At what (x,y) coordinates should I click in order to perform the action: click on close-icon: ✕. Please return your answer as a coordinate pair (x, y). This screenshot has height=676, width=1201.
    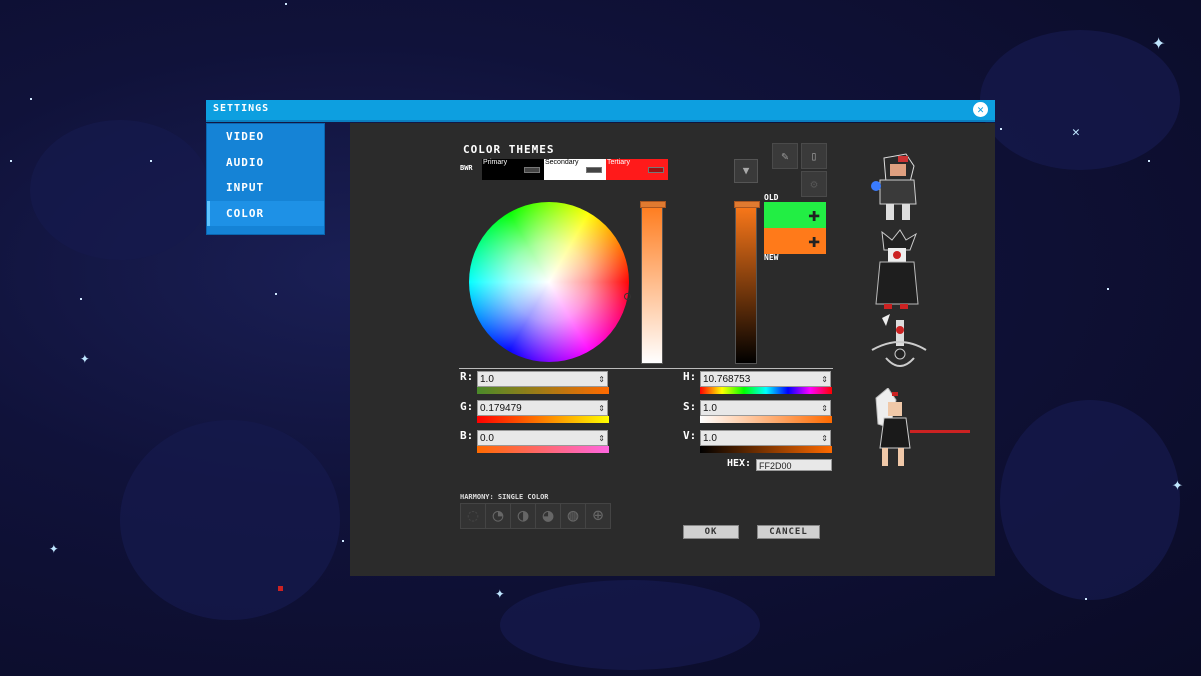
    Looking at the image, I should click on (980, 109).